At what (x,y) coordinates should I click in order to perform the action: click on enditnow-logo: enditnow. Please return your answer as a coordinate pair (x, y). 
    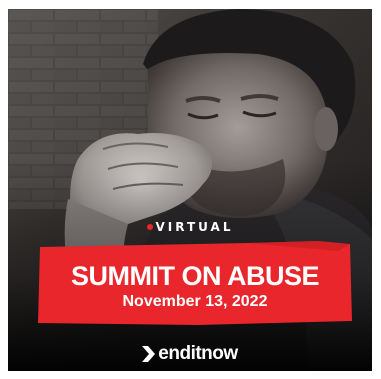
    Looking at the image, I should click on (190, 354).